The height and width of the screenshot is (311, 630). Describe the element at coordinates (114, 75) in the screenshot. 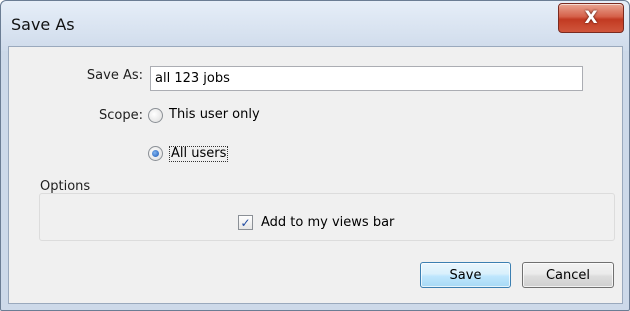

I see `save-as-label: Save As:` at that location.